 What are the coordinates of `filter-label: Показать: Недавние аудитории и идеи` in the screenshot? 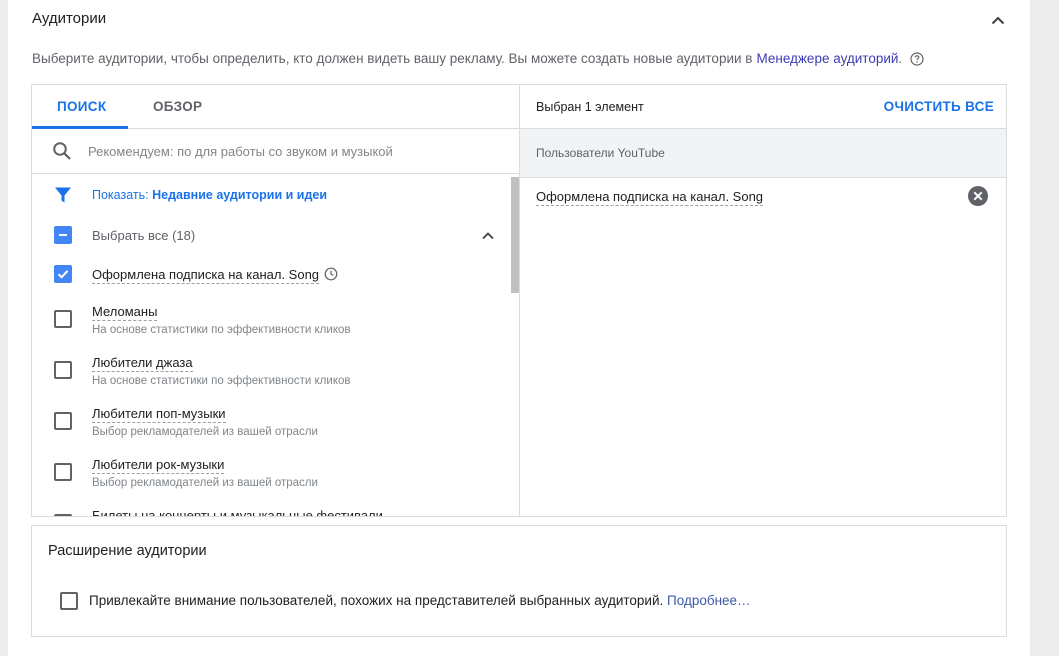 It's located at (209, 195).